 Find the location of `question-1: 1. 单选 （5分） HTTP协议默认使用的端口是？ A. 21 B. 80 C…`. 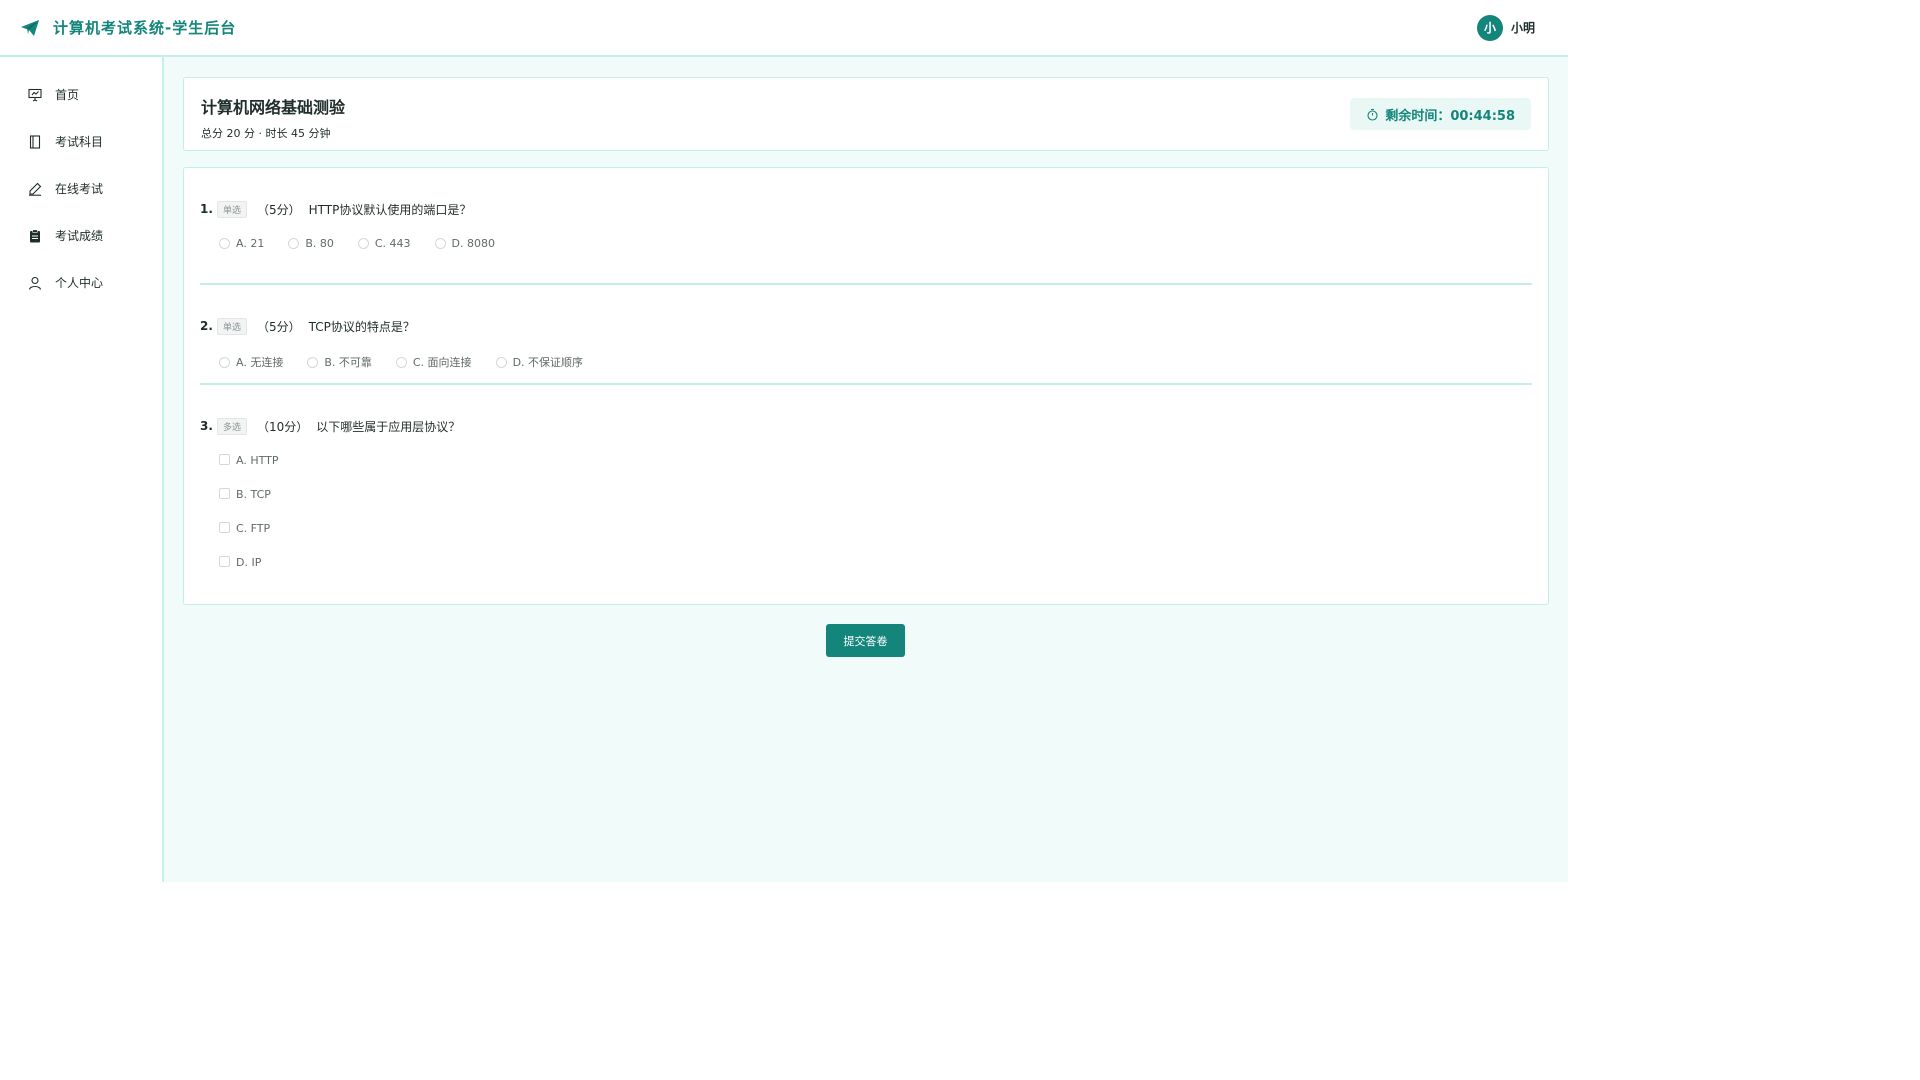

question-1: 1. 单选 （5分） HTTP协议默认使用的端口是？ A. 21 B. 80 C… is located at coordinates (866, 226).